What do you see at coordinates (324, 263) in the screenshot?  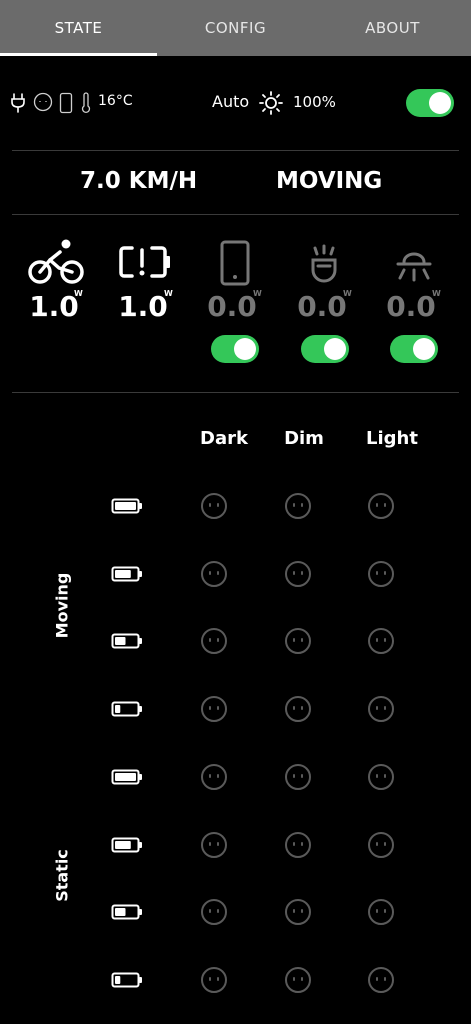 I see `front-light-icon` at bounding box center [324, 263].